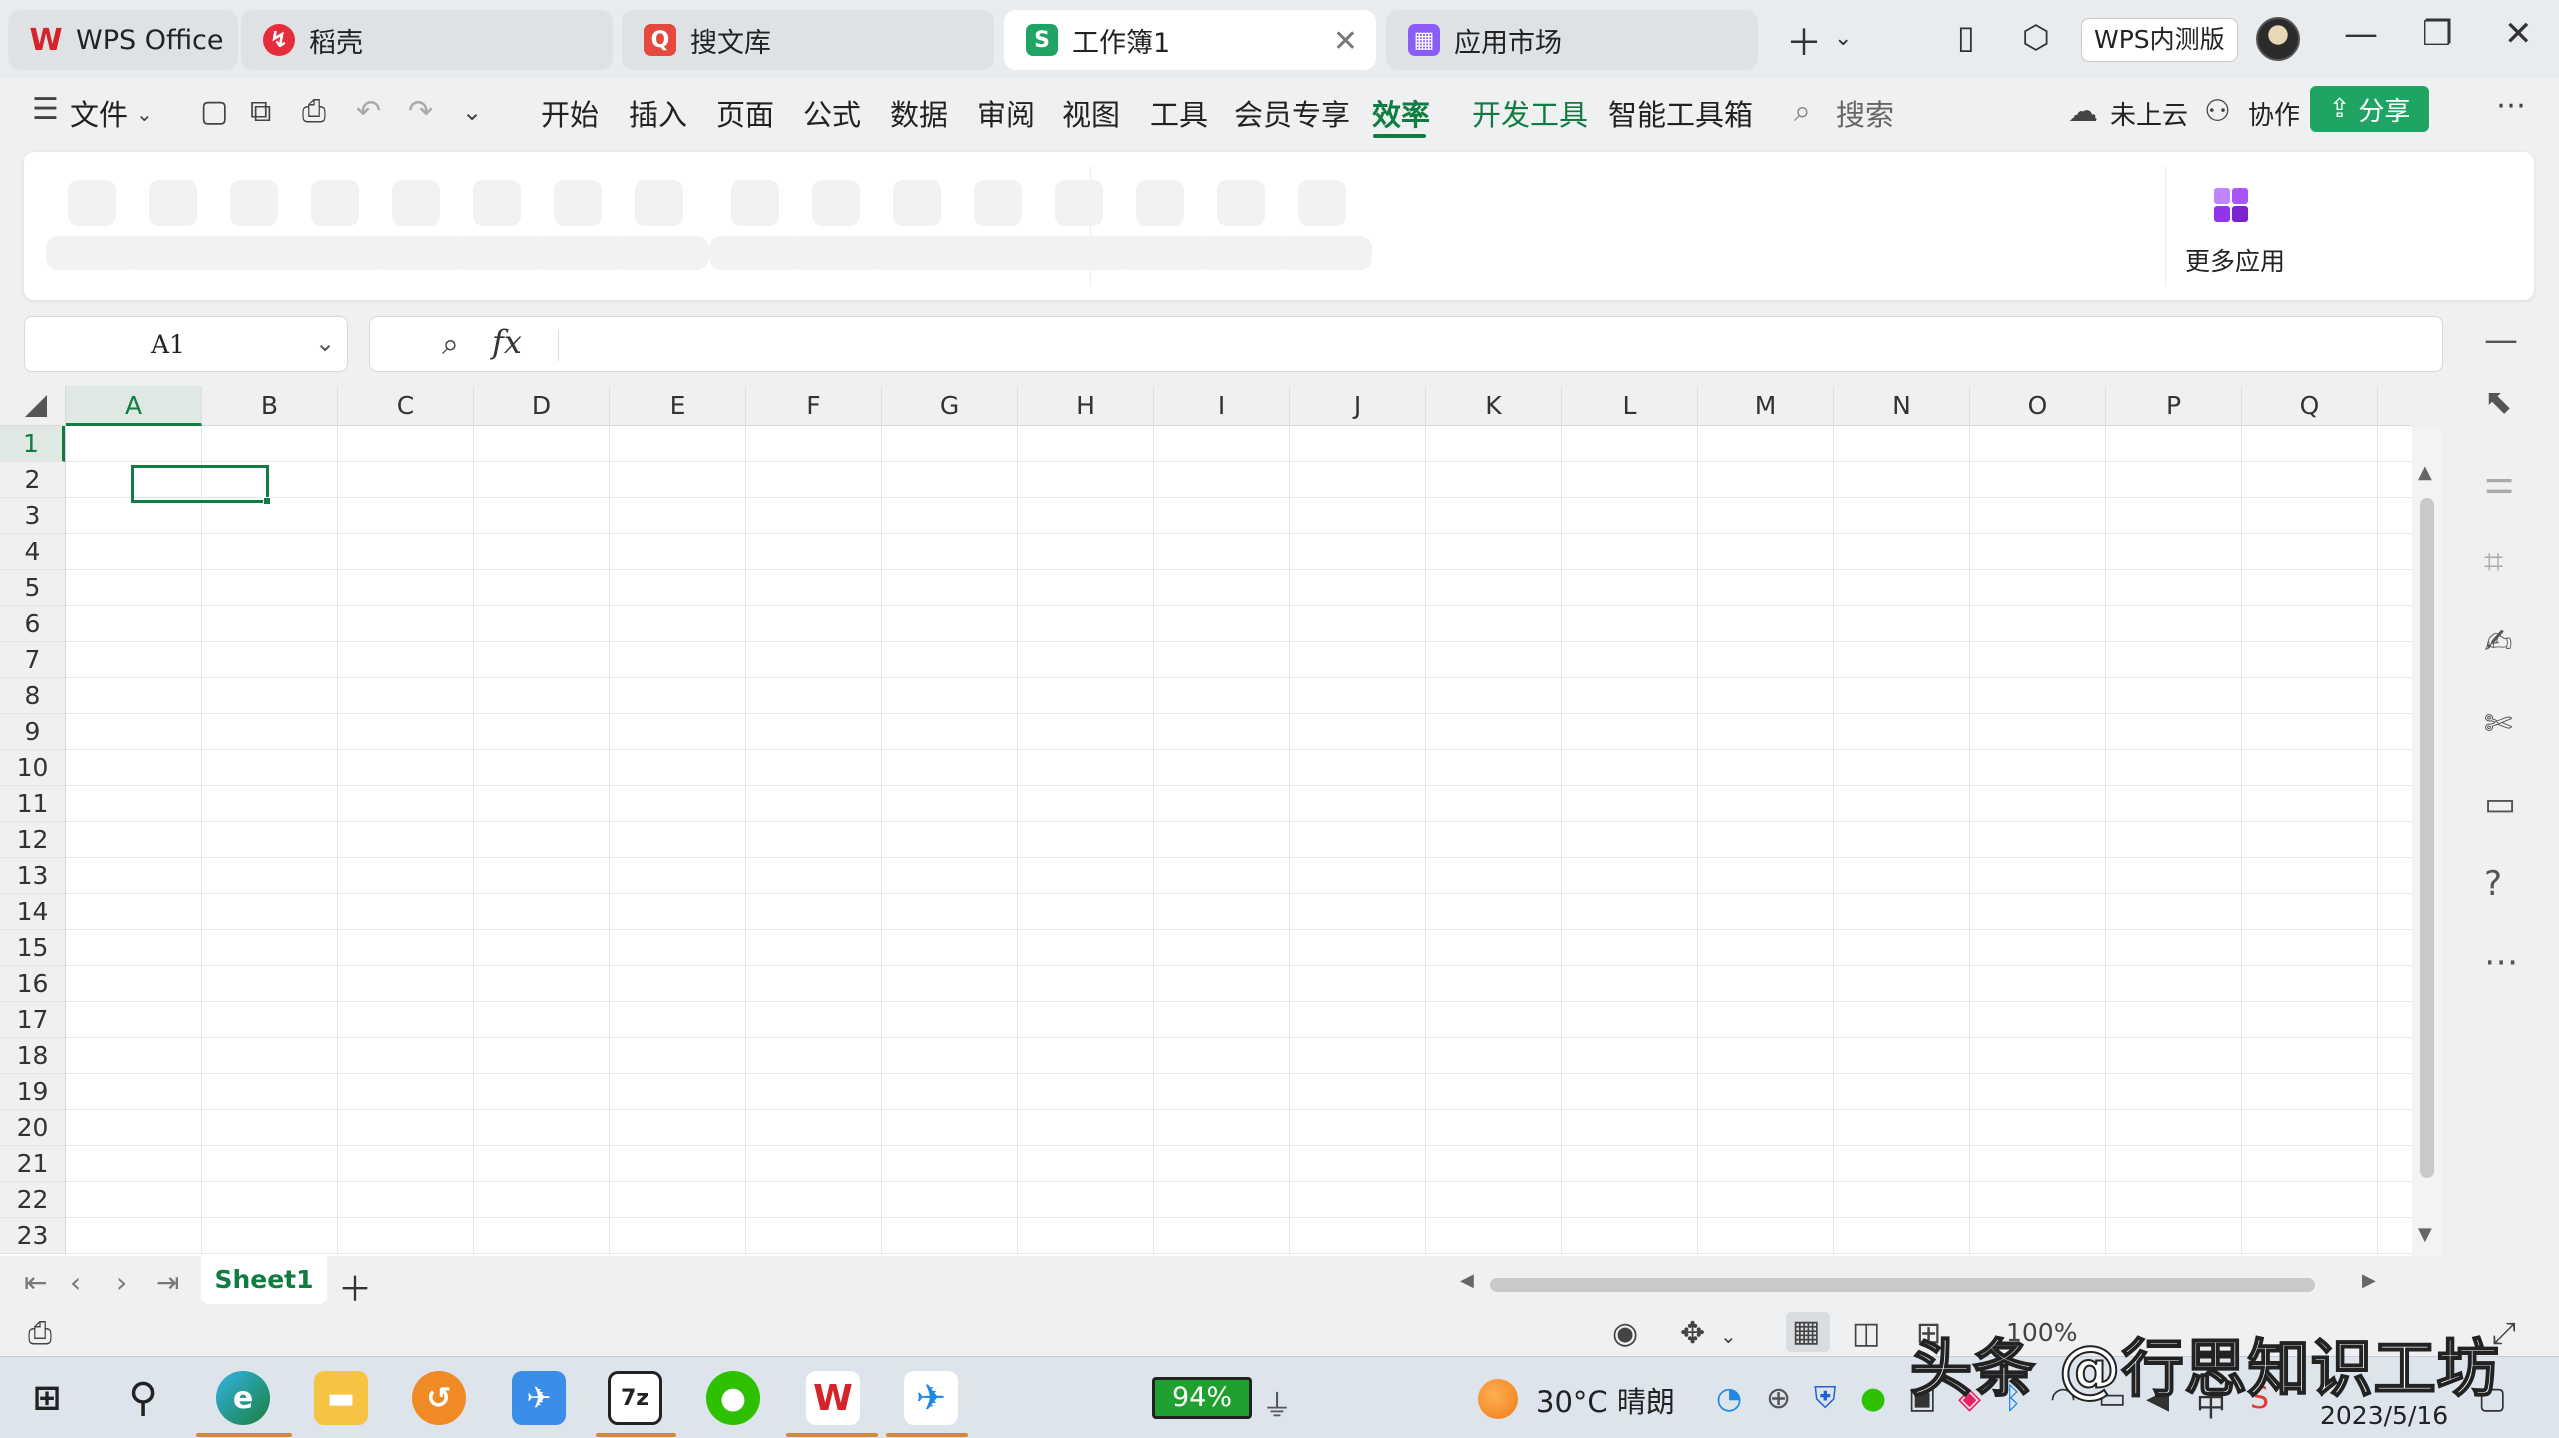 The width and height of the screenshot is (2559, 1438). What do you see at coordinates (134, 406) in the screenshot?
I see `column-header: A` at bounding box center [134, 406].